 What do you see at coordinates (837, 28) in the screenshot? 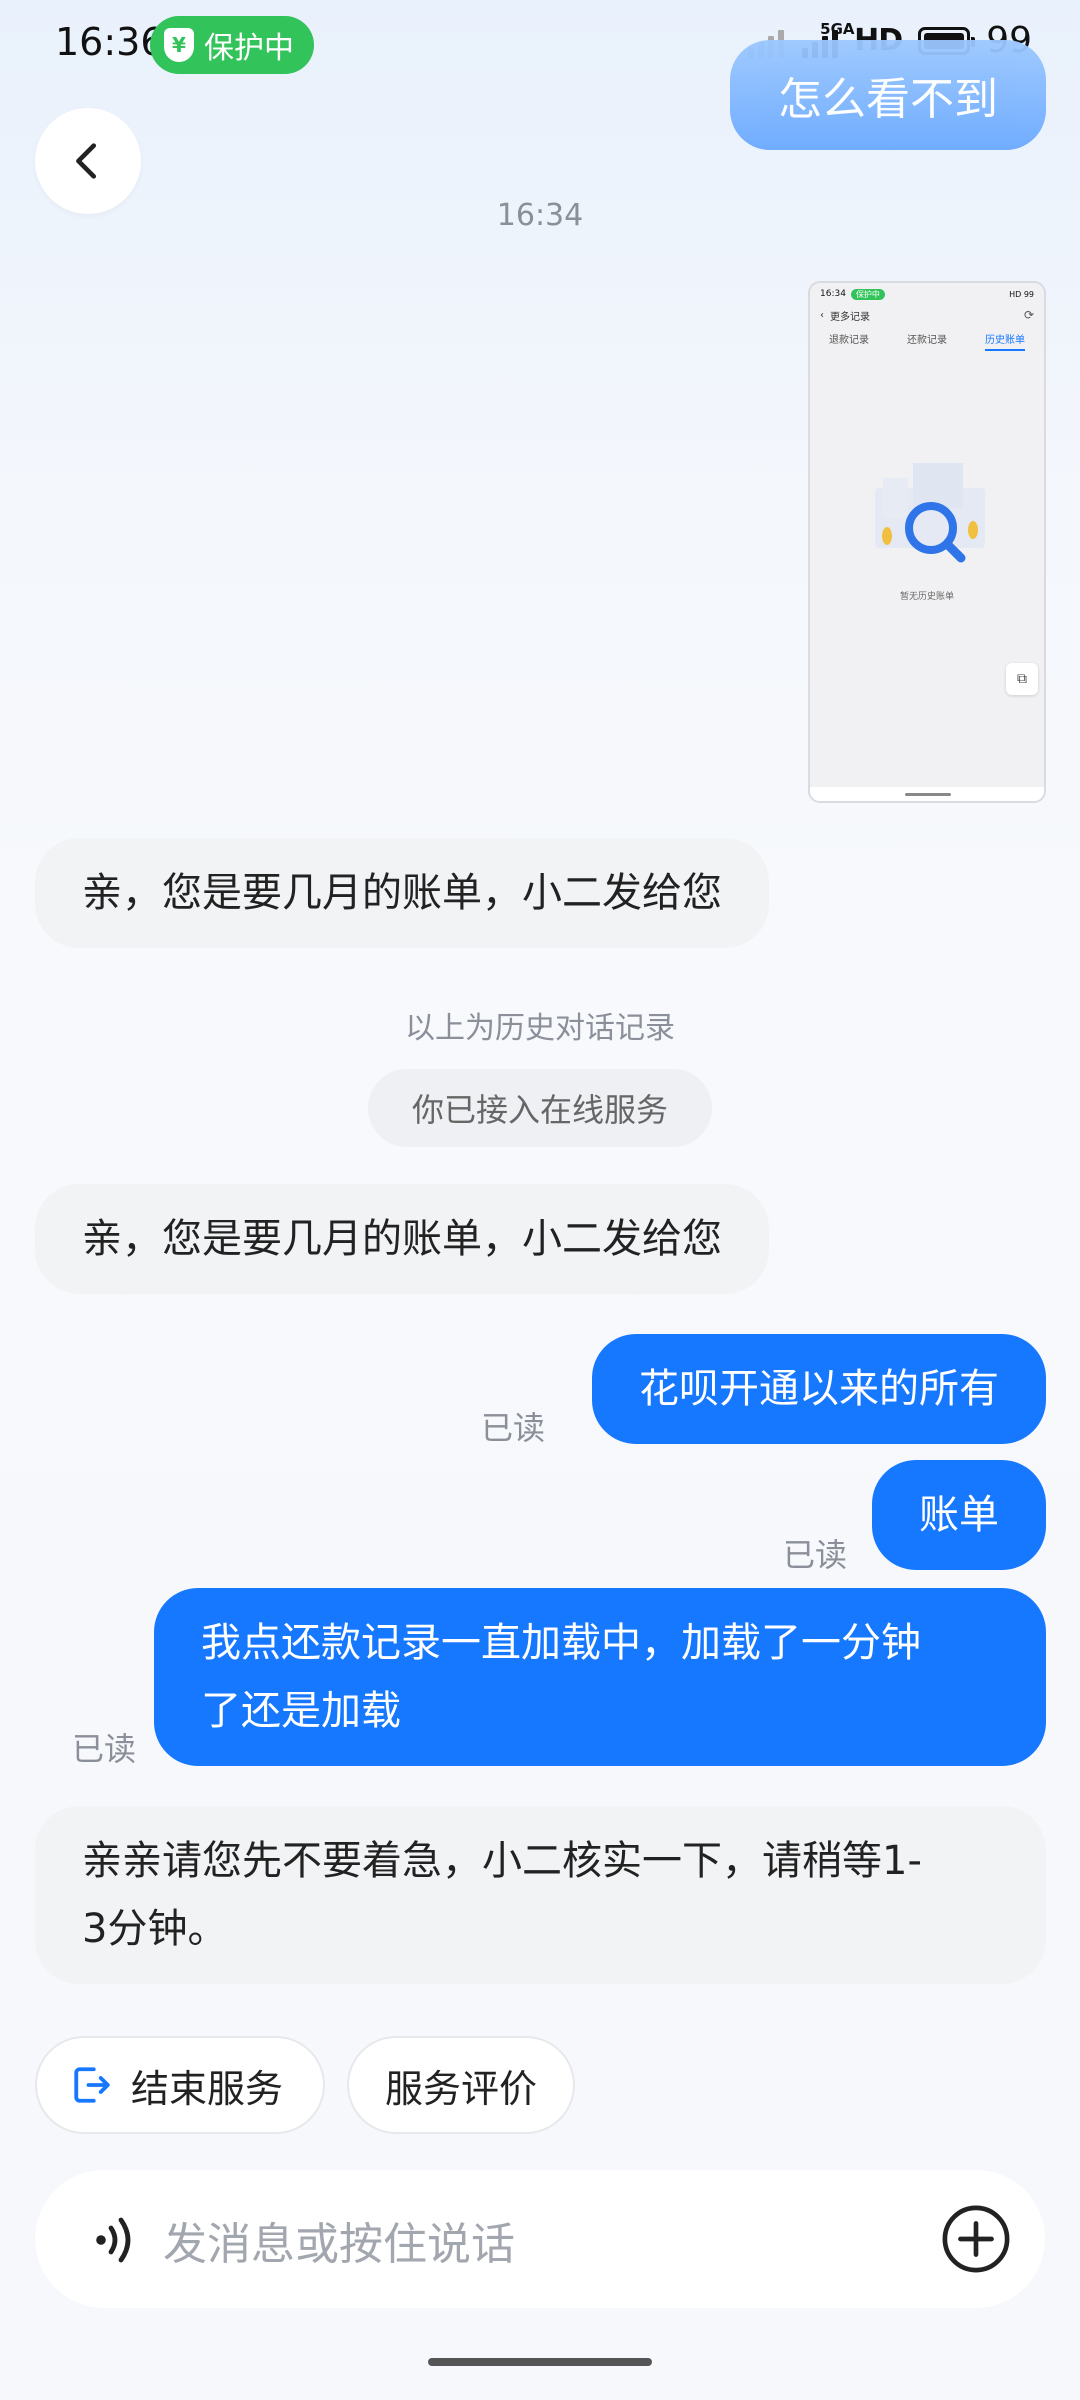
I see `network-label: 5GA` at bounding box center [837, 28].